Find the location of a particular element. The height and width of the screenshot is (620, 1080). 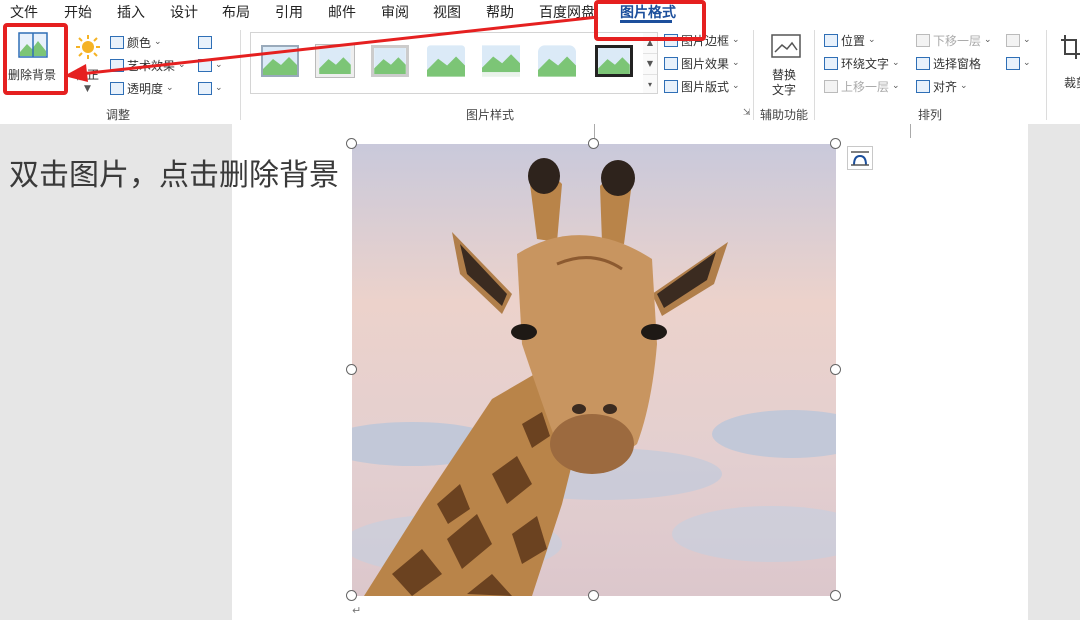

resize-handle-right is located at coordinates (835, 369).